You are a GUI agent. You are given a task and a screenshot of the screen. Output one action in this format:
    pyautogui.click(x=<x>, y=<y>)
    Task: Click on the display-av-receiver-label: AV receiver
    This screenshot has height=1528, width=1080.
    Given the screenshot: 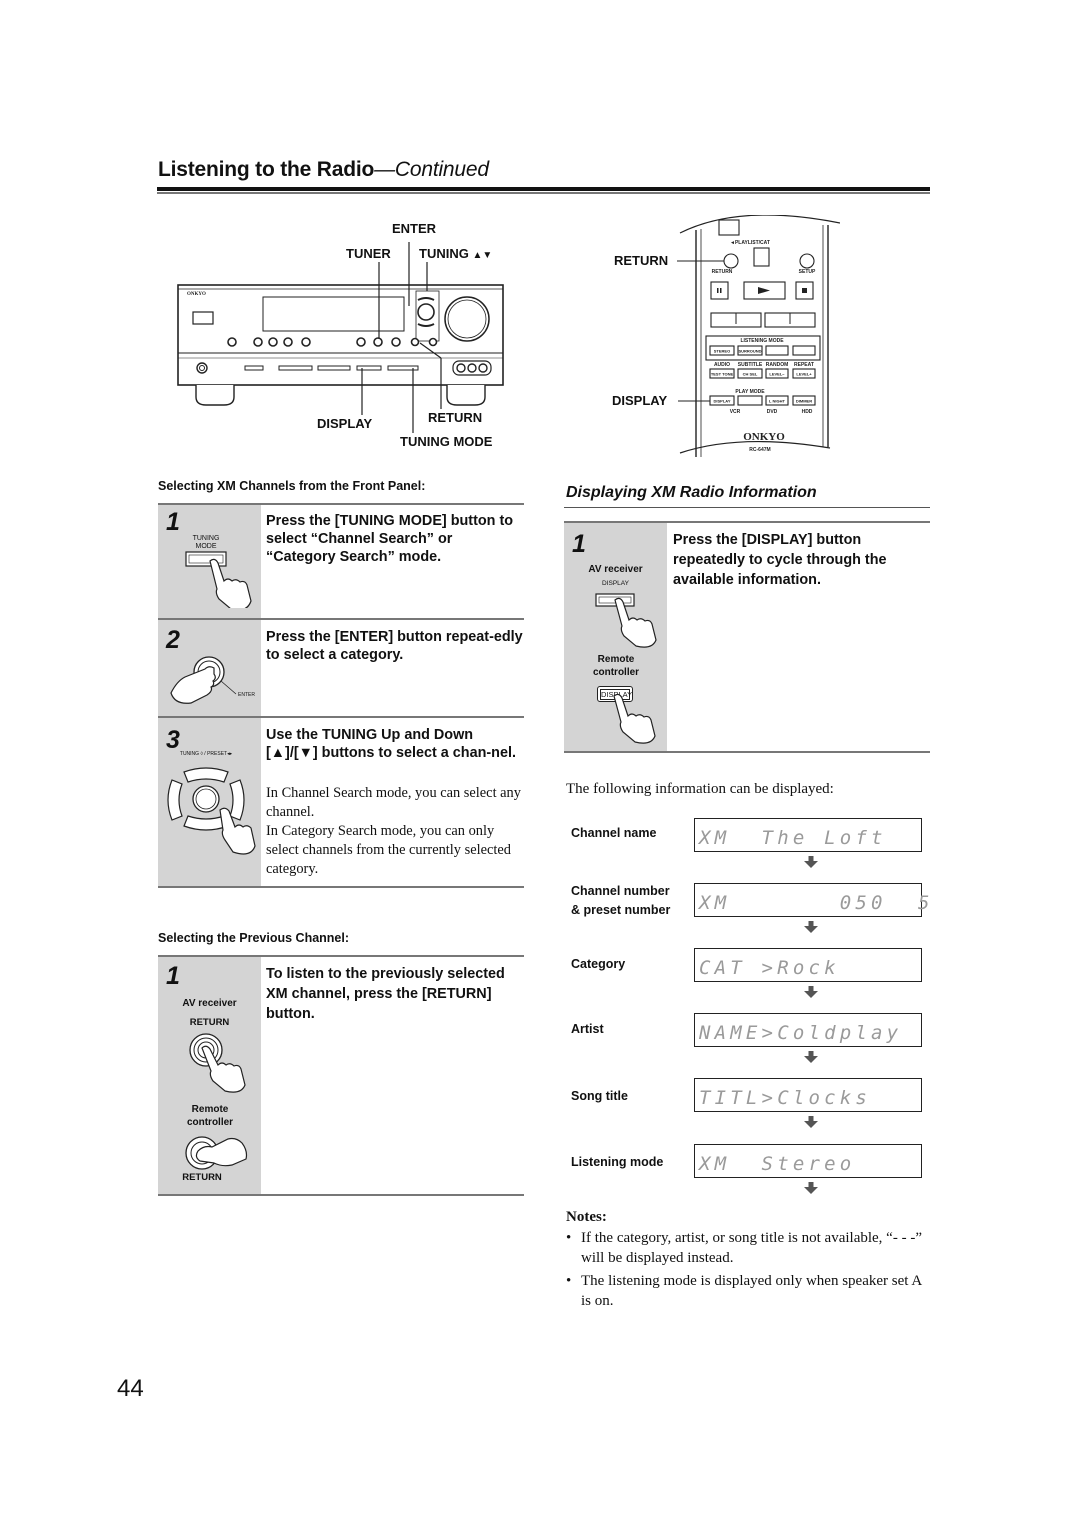 What is the action you would take?
    pyautogui.click(x=615, y=569)
    